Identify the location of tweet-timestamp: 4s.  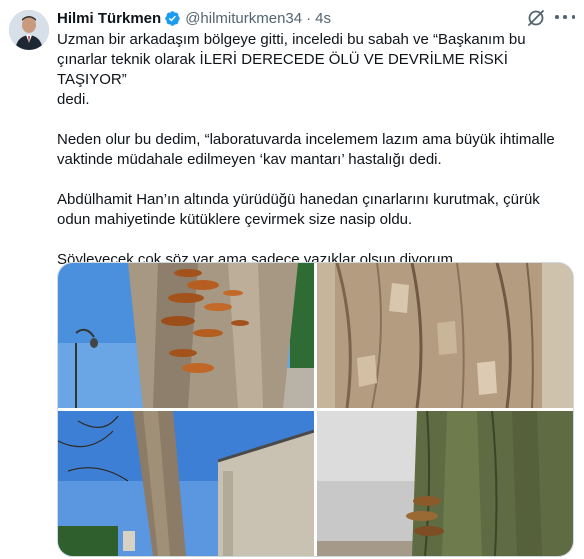
(323, 18).